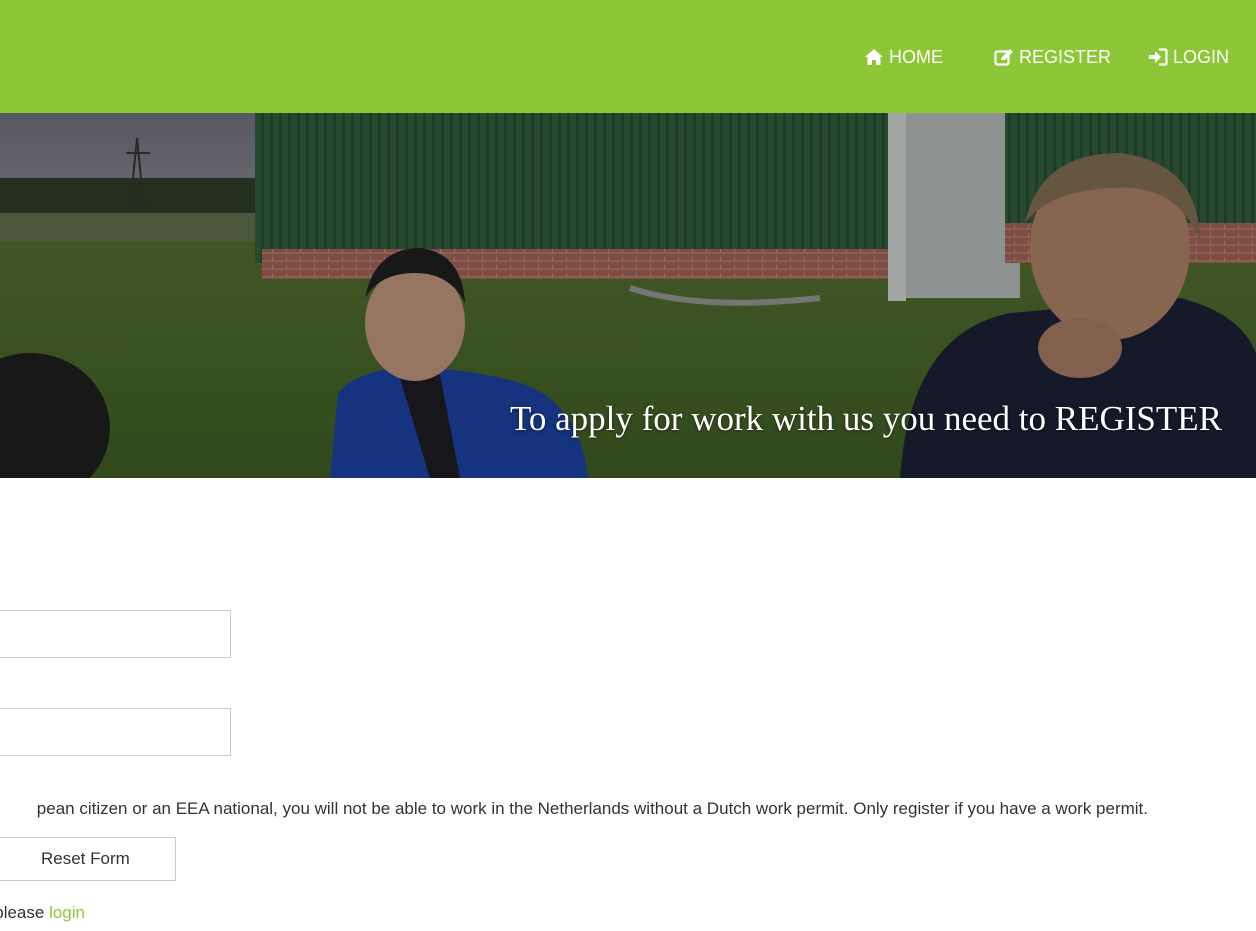 Image resolution: width=1256 pixels, height=931 pixels. What do you see at coordinates (916, 56) in the screenshot?
I see `nav-home-label: HOME` at bounding box center [916, 56].